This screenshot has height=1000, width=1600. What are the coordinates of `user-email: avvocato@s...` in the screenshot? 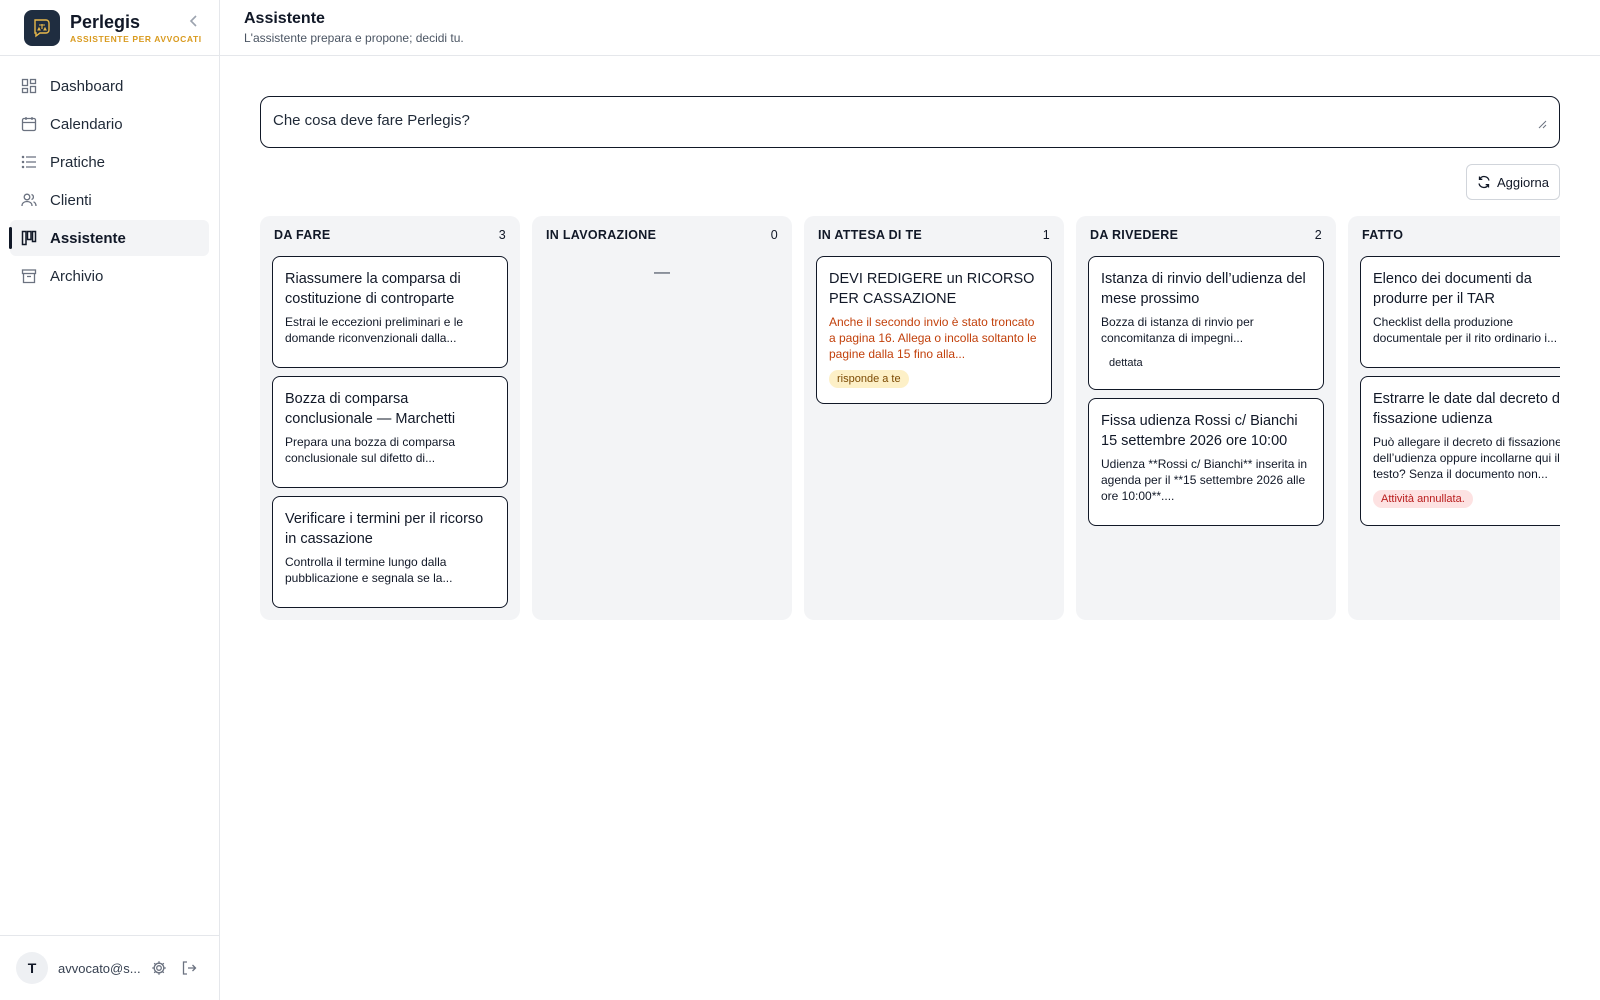 It's located at (99, 968).